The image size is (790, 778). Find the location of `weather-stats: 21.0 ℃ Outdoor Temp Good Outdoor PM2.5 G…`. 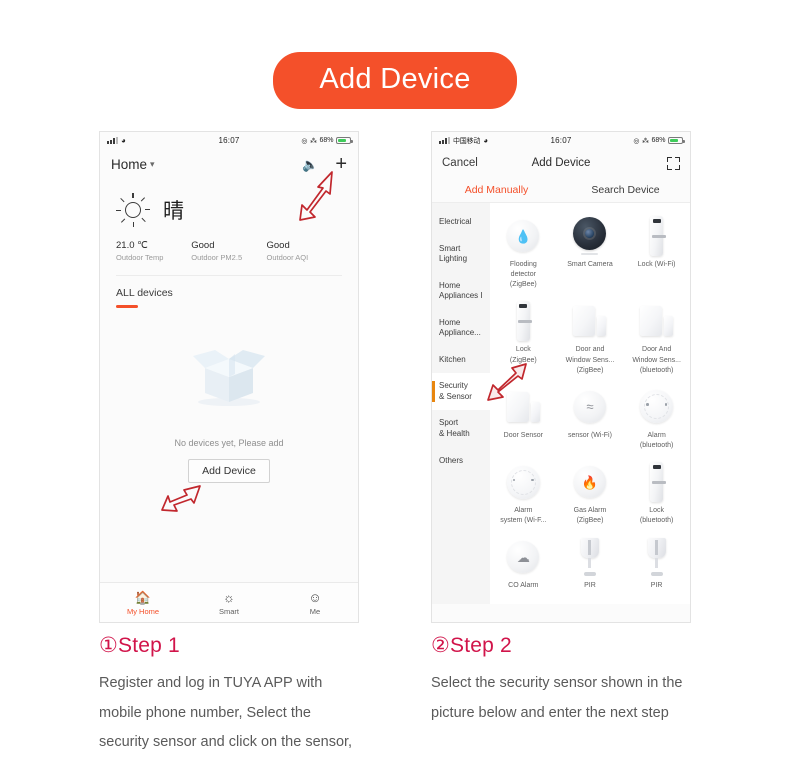

weather-stats: 21.0 ℃ Outdoor Temp Good Outdoor PM2.5 G… is located at coordinates (229, 251).